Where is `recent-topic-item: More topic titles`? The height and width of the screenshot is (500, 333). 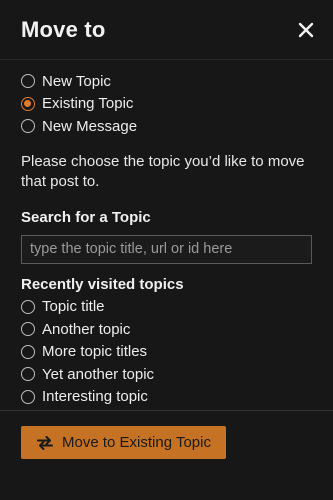
recent-topic-item: More topic titles is located at coordinates (166, 352).